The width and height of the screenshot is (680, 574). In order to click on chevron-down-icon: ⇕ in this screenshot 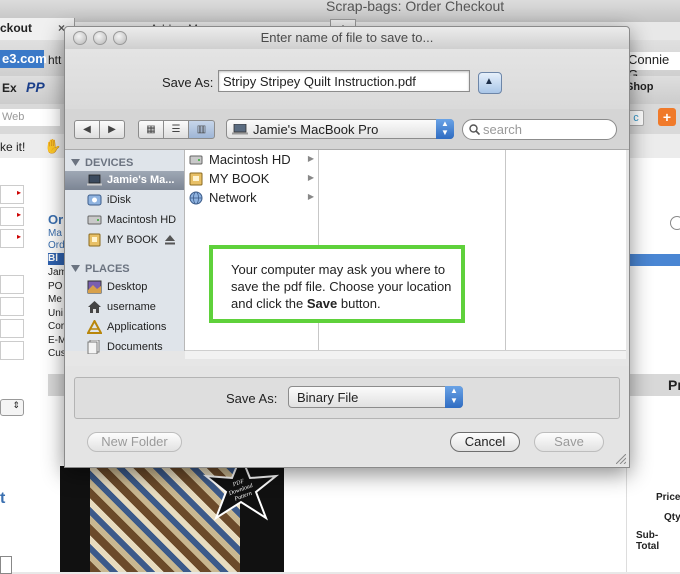, I will do `click(16, 405)`.